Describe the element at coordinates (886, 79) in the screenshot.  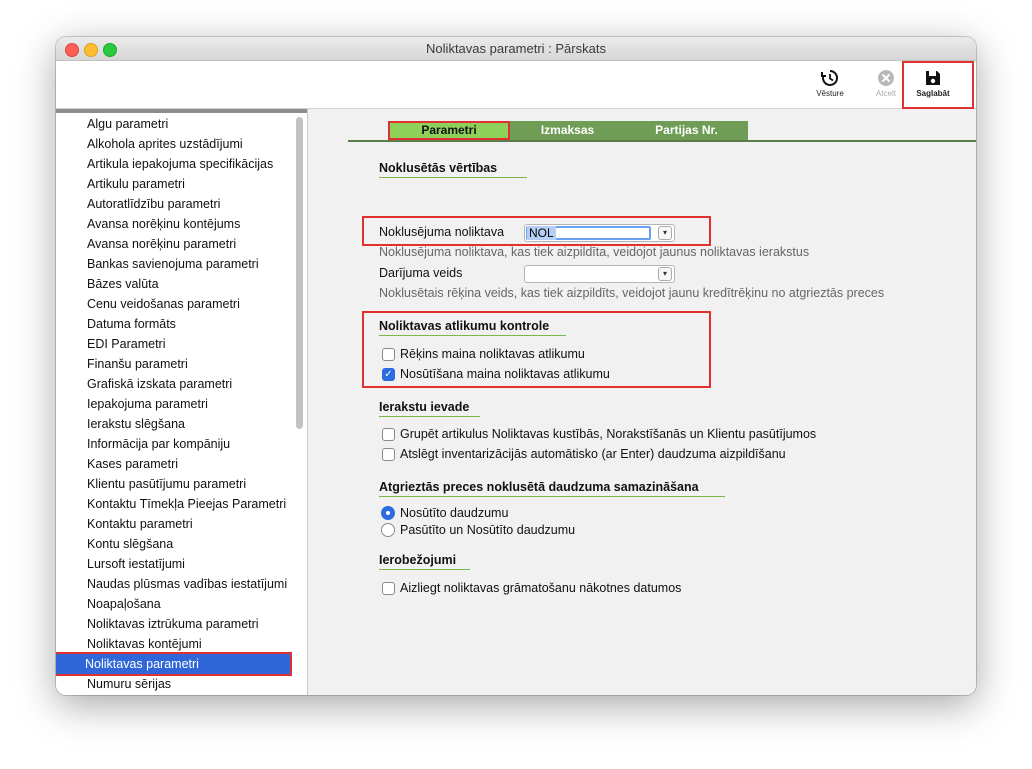
I see `cancel-icon` at that location.